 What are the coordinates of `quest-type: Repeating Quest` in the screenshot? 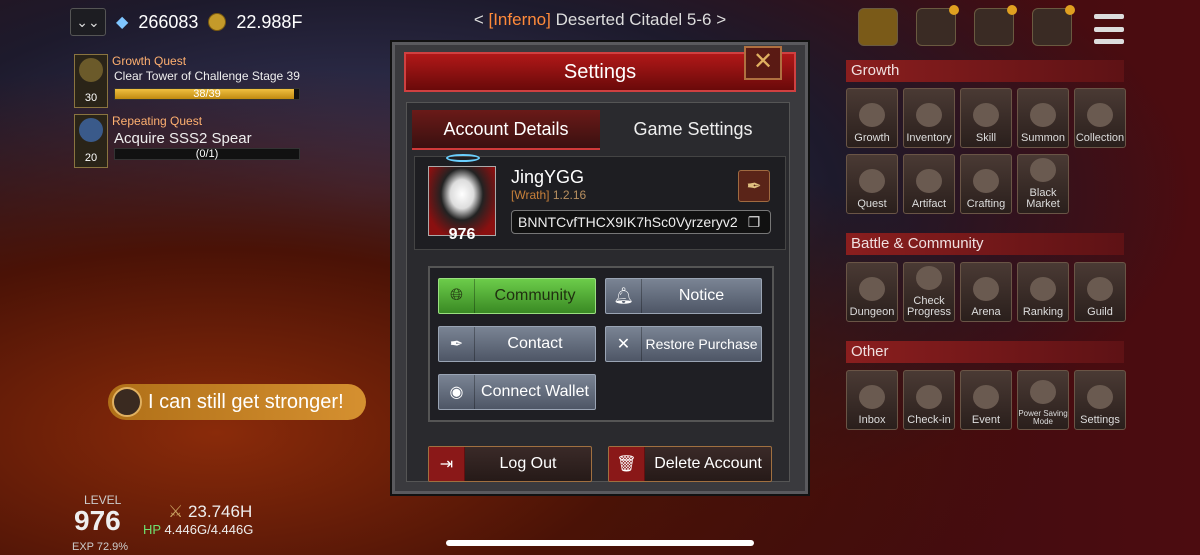 It's located at (157, 121).